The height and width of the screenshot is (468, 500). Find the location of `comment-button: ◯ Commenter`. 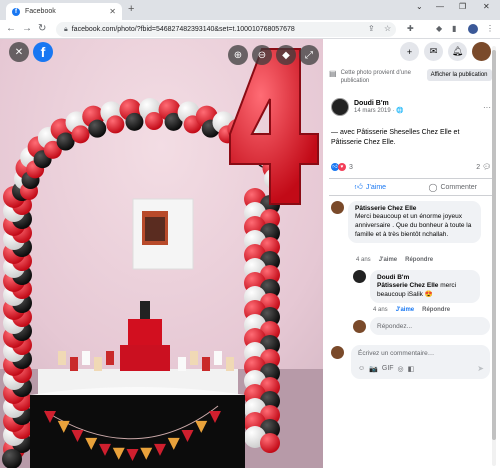

comment-button: ◯ Commenter is located at coordinates (453, 187).